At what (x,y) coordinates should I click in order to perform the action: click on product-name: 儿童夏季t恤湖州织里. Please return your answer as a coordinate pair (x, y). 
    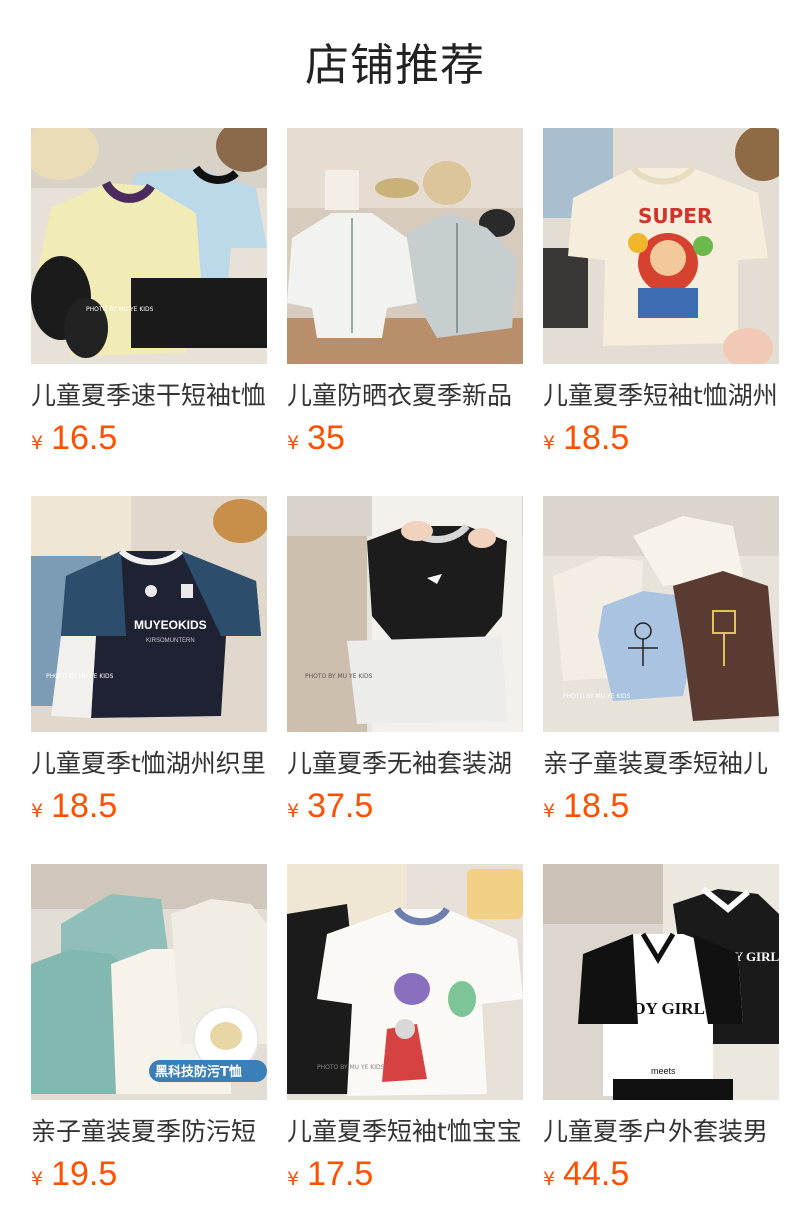
    Looking at the image, I should click on (149, 764).